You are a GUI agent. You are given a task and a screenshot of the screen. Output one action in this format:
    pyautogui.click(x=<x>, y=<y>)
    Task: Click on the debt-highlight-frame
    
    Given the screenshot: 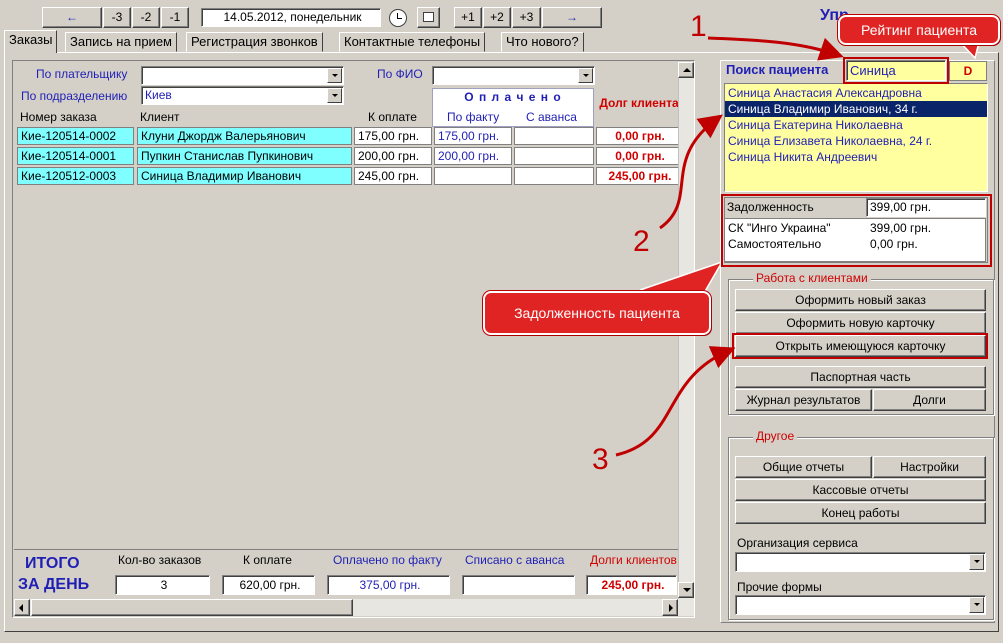 What is the action you would take?
    pyautogui.click(x=856, y=230)
    